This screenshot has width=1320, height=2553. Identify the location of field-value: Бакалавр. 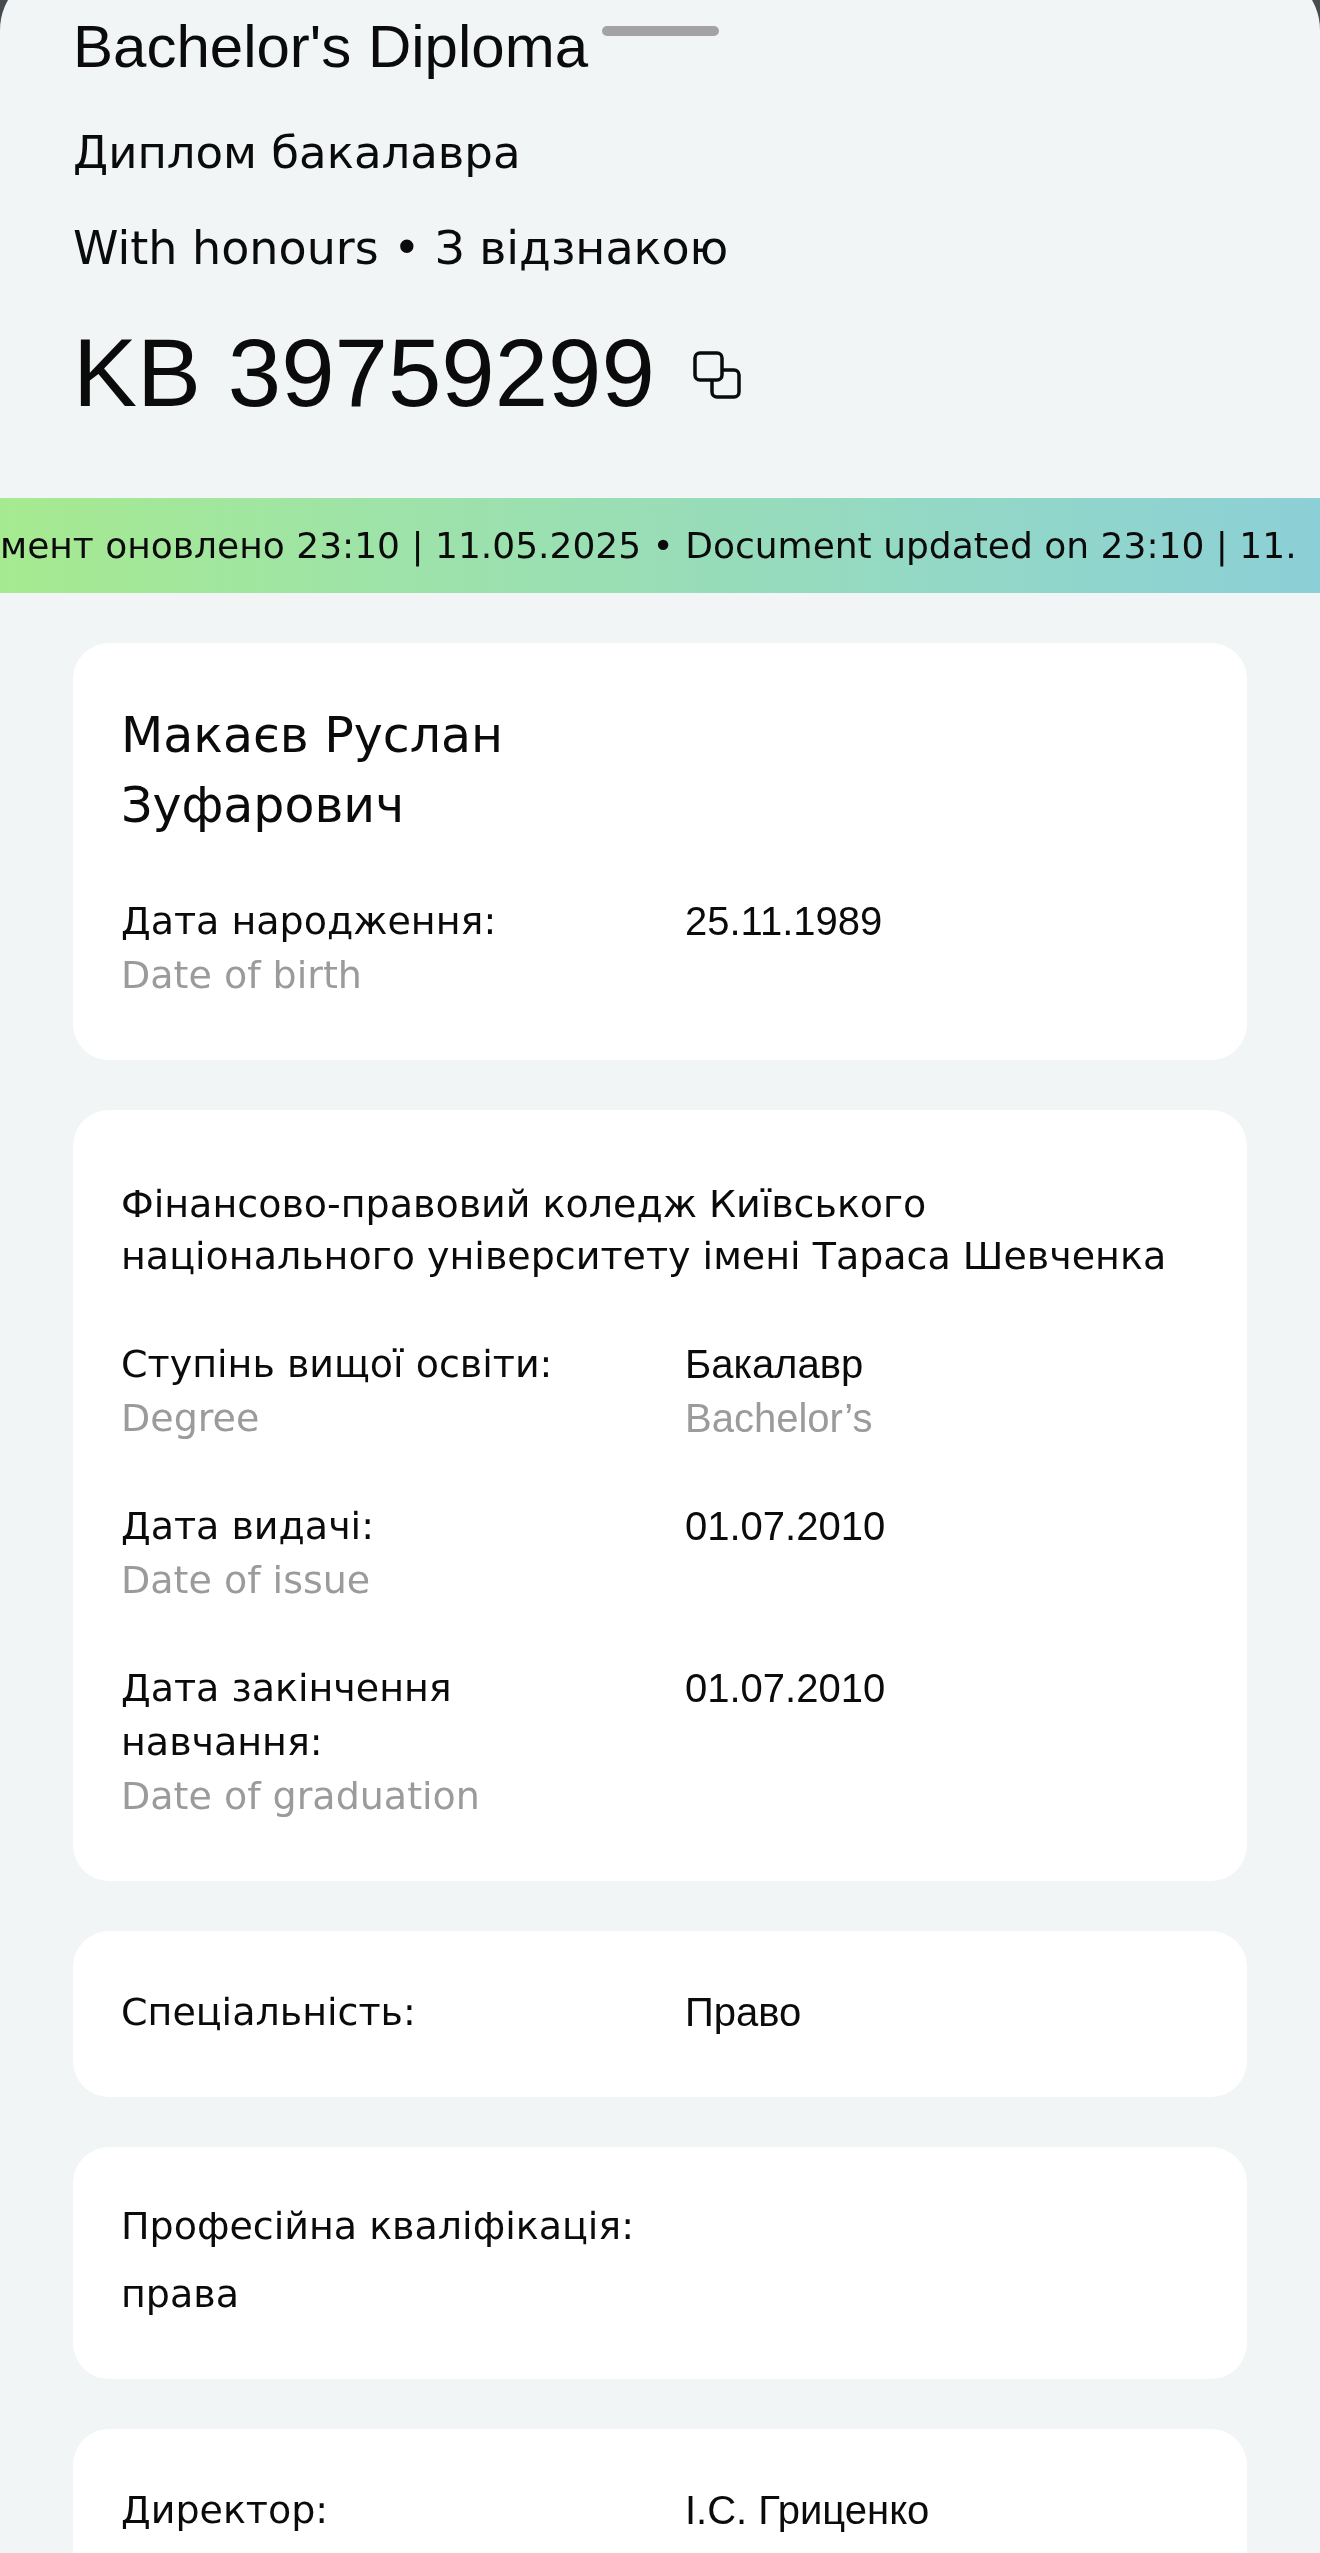
(774, 1364).